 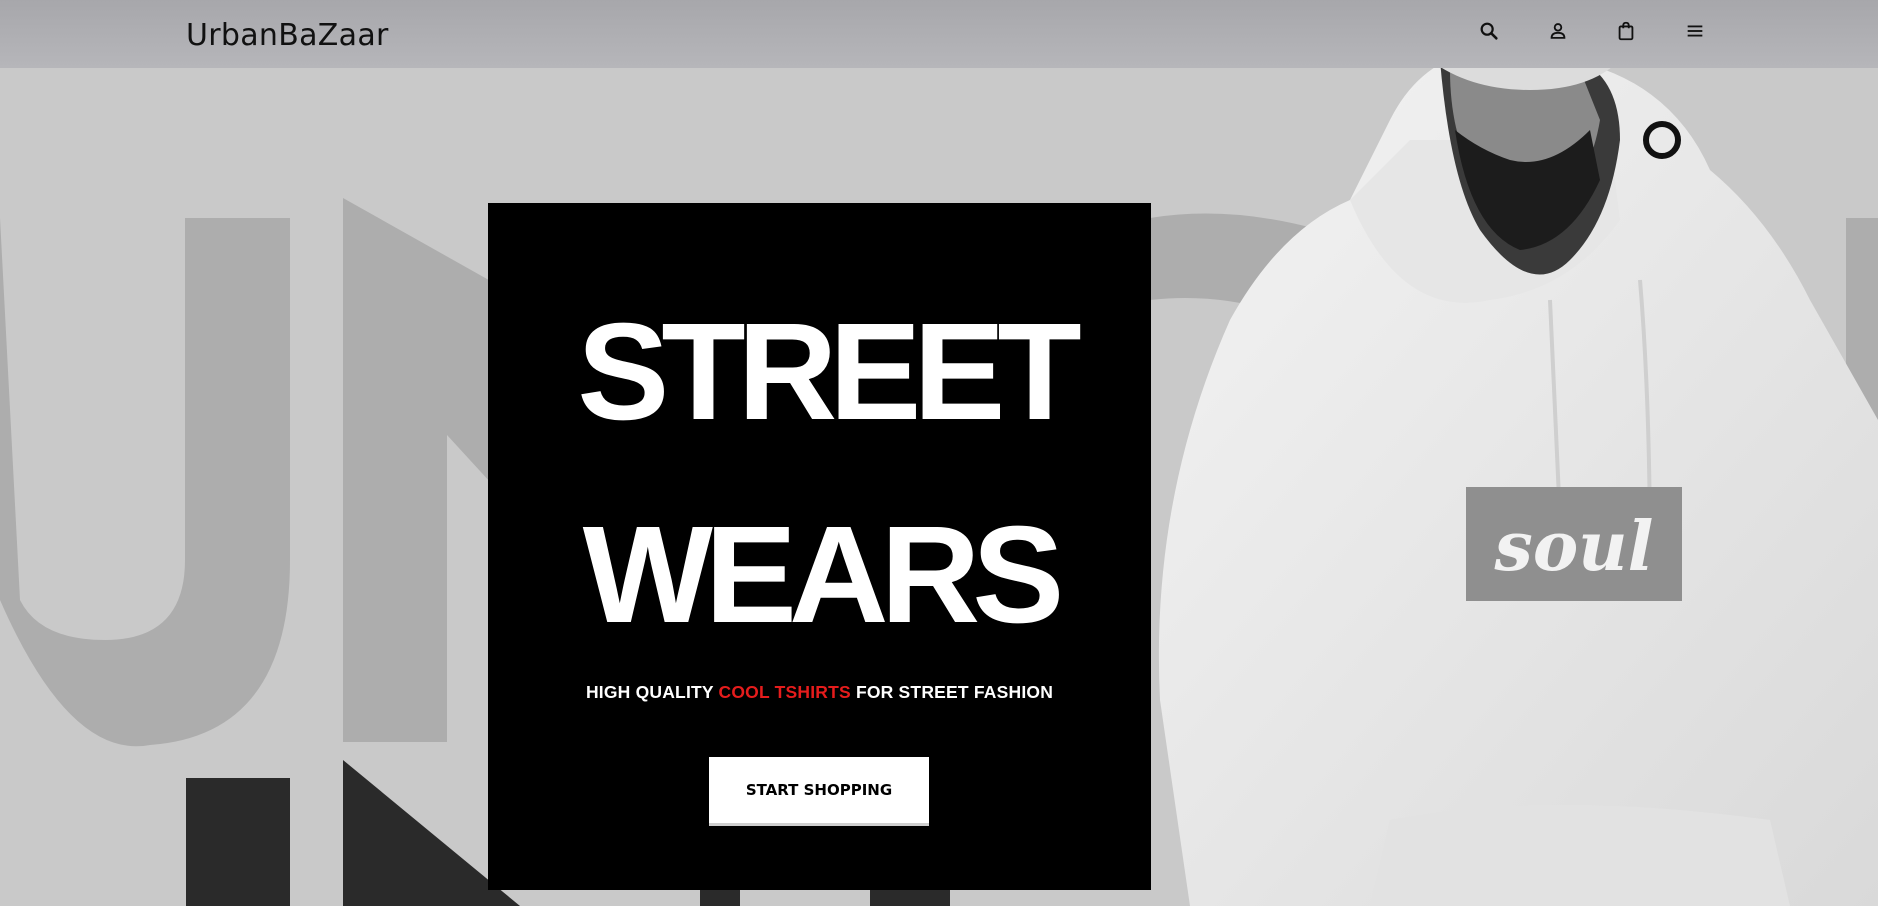 I want to click on start-shopping-button: START SHOPPING, so click(x=819, y=791).